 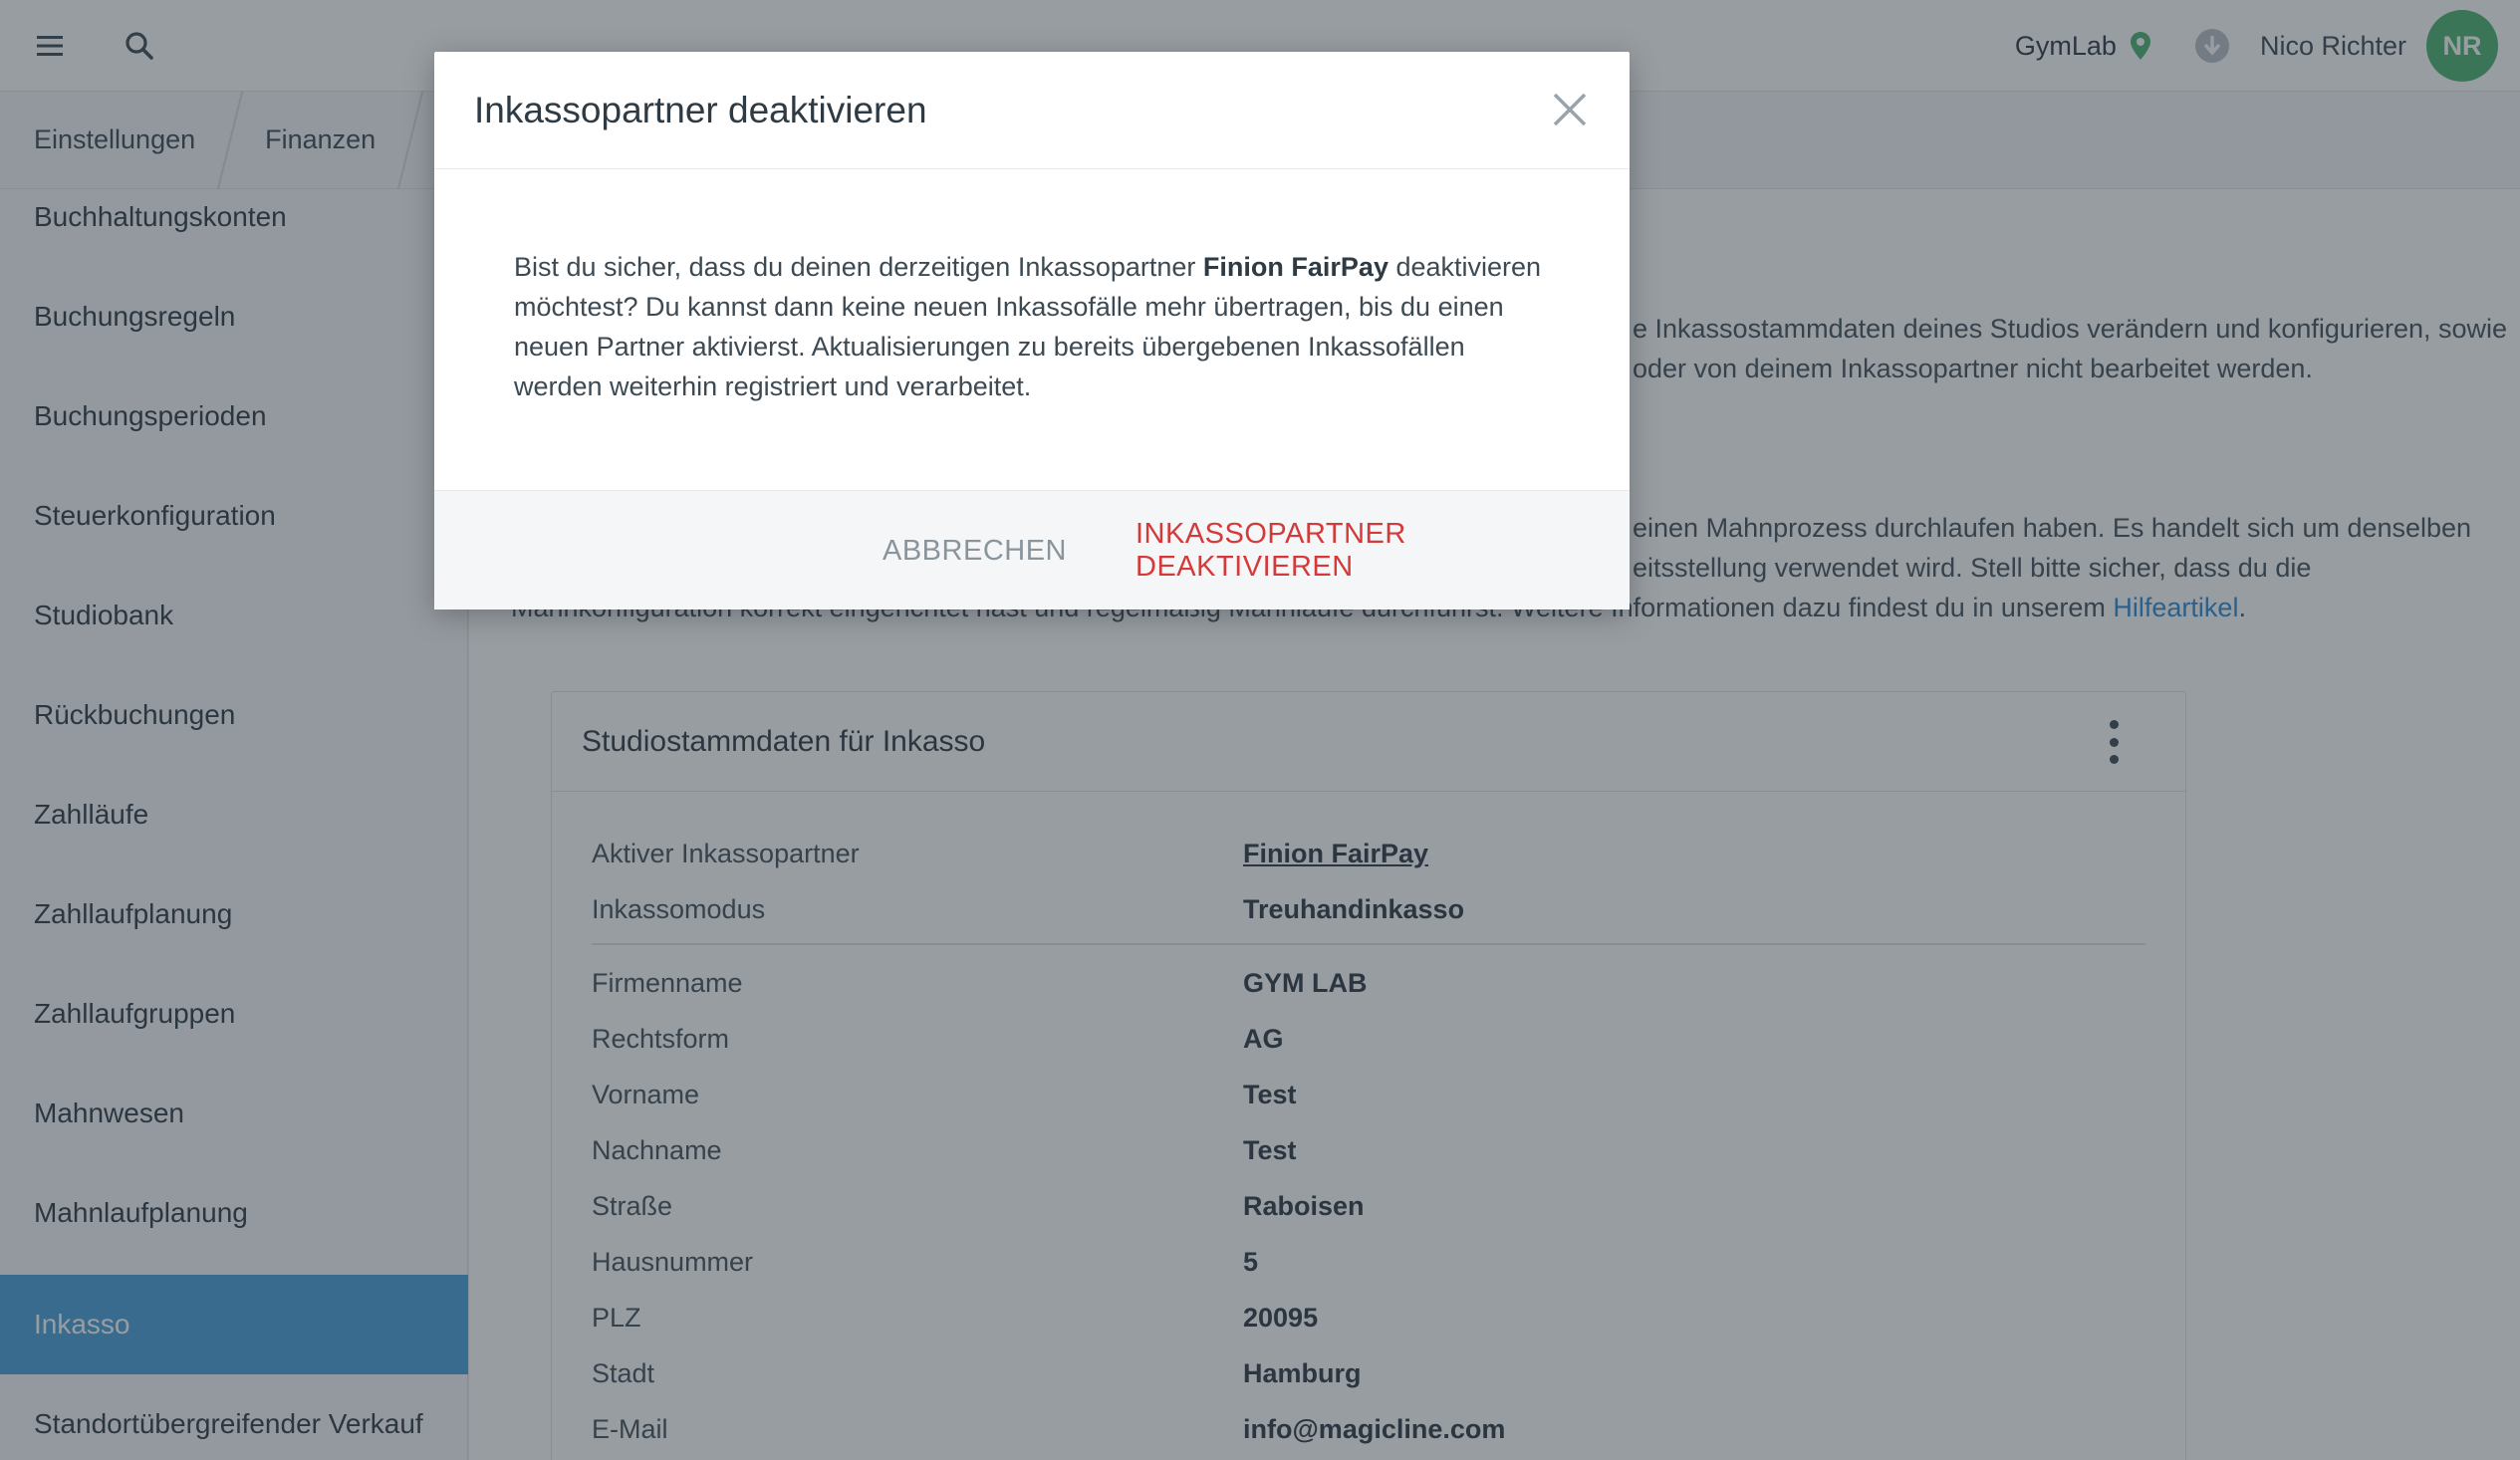 What do you see at coordinates (1570, 109) in the screenshot?
I see `close-icon` at bounding box center [1570, 109].